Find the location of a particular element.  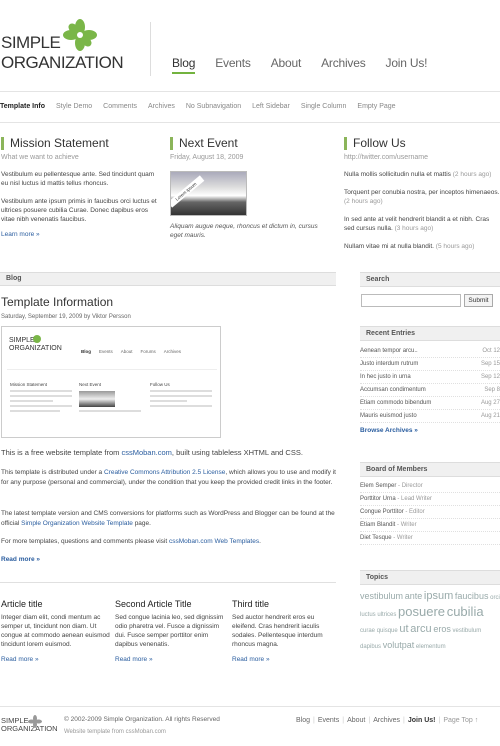

screenshot-col: Next Event is located at coordinates (110, 397).